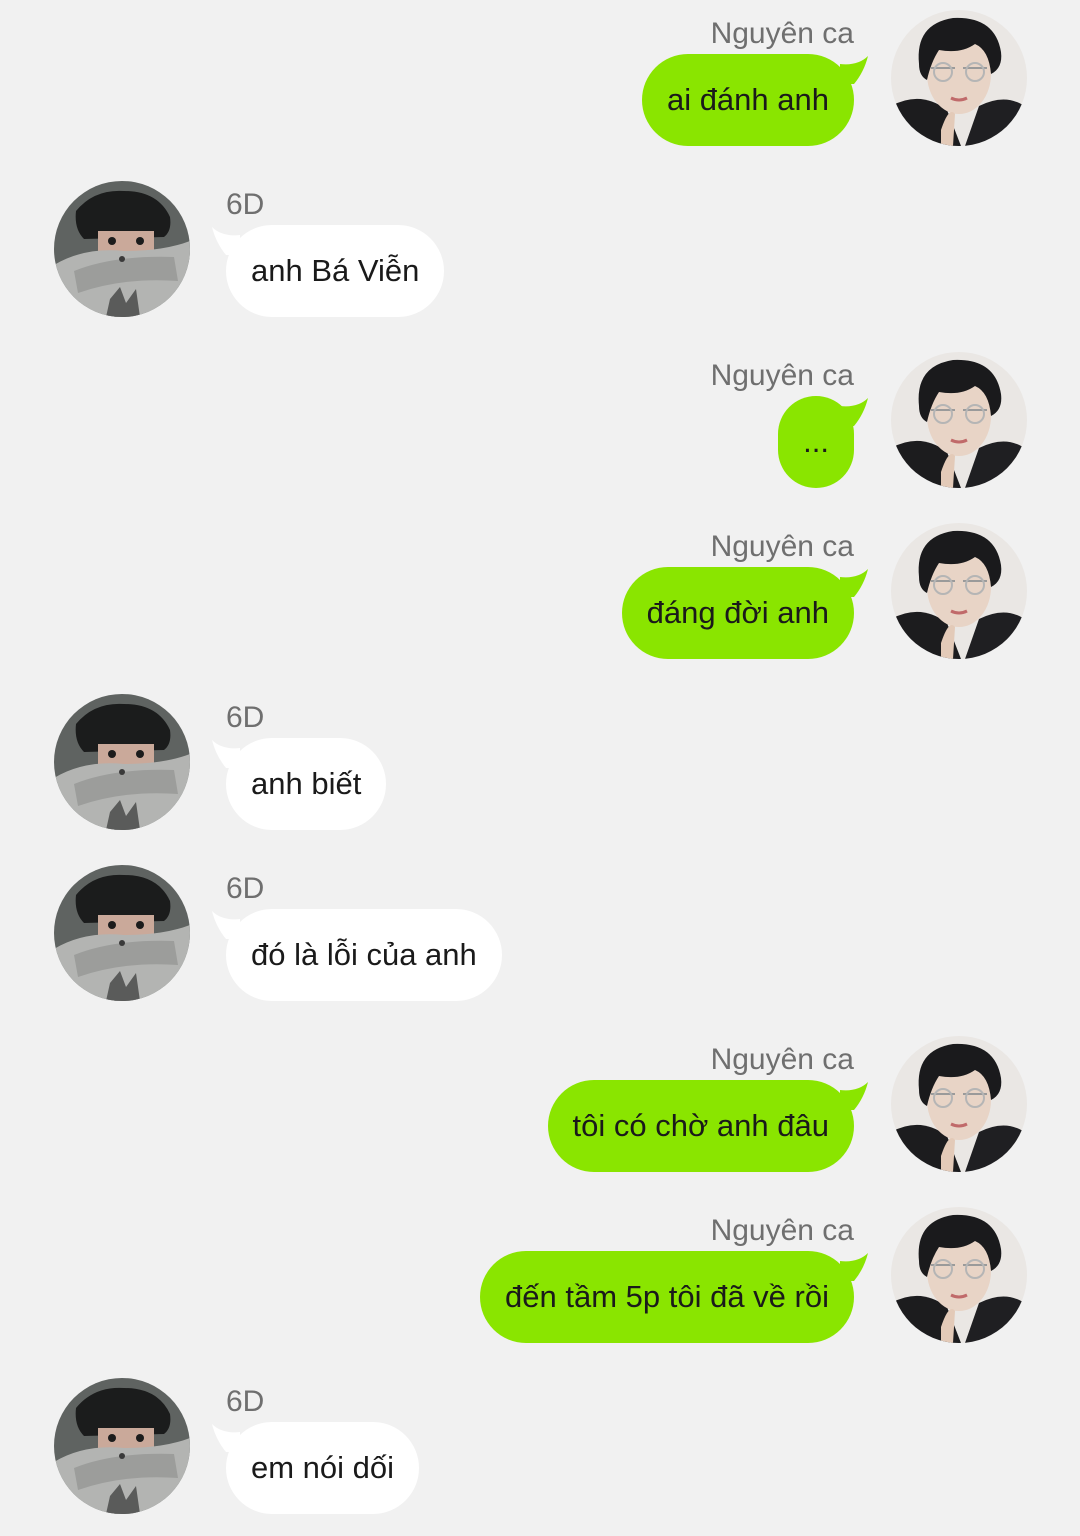 The image size is (1080, 1536). What do you see at coordinates (306, 784) in the screenshot?
I see `message-bubble: anh biết` at bounding box center [306, 784].